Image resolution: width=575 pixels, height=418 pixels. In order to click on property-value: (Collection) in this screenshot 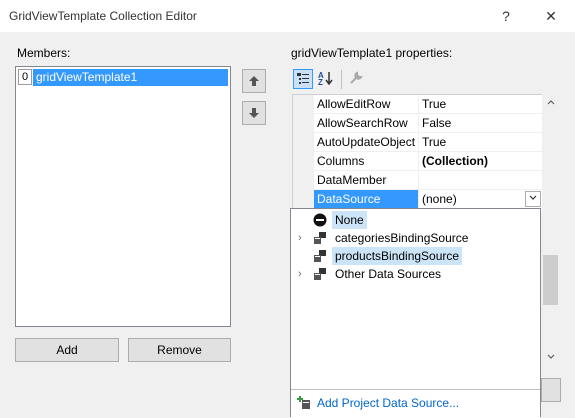, I will do `click(480, 161)`.